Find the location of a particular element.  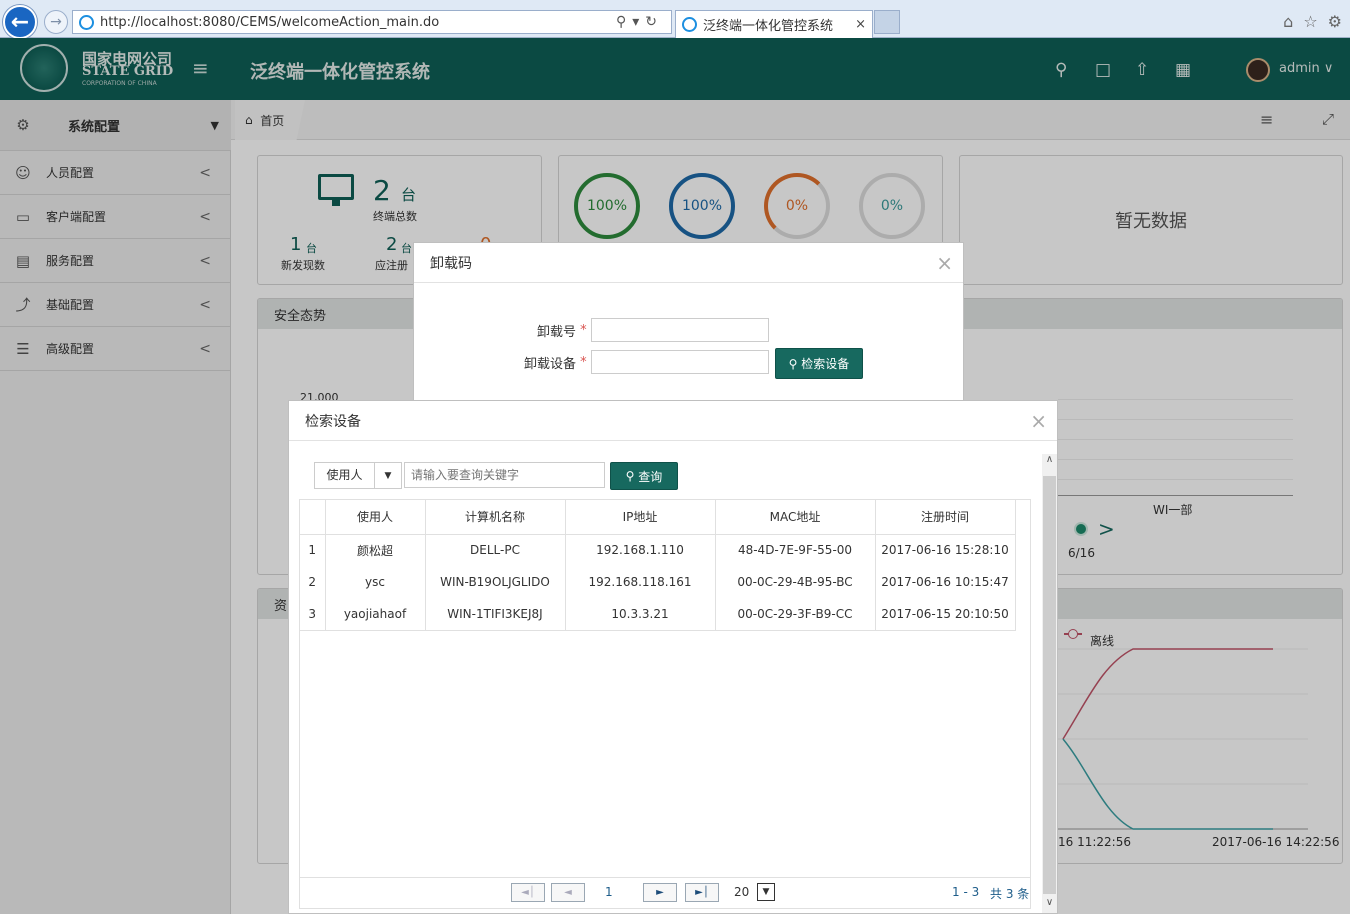

row-index: 1 is located at coordinates (313, 550).